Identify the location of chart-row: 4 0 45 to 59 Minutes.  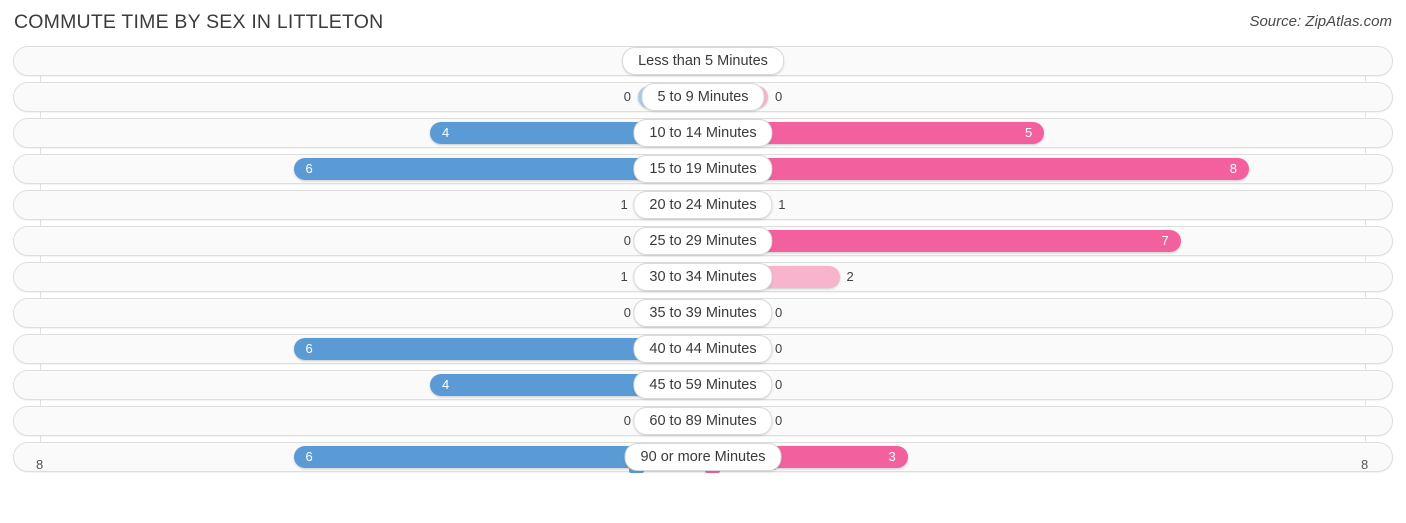
(703, 385).